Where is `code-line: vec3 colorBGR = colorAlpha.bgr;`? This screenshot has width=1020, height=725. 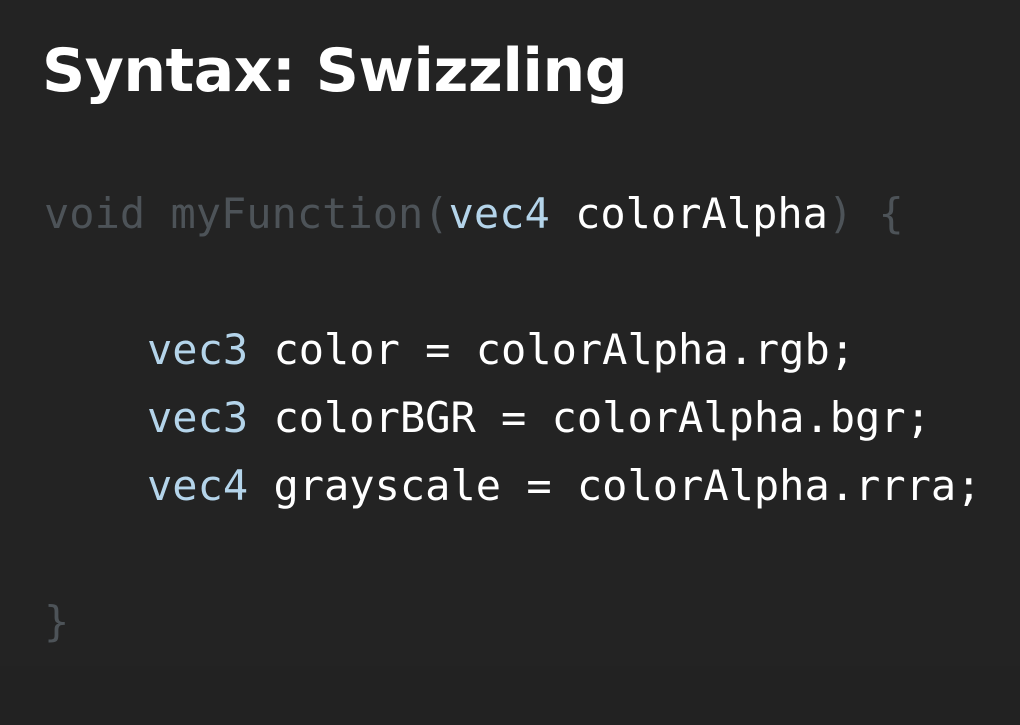 code-line: vec3 colorBGR = colorAlpha.bgr; is located at coordinates (487, 418).